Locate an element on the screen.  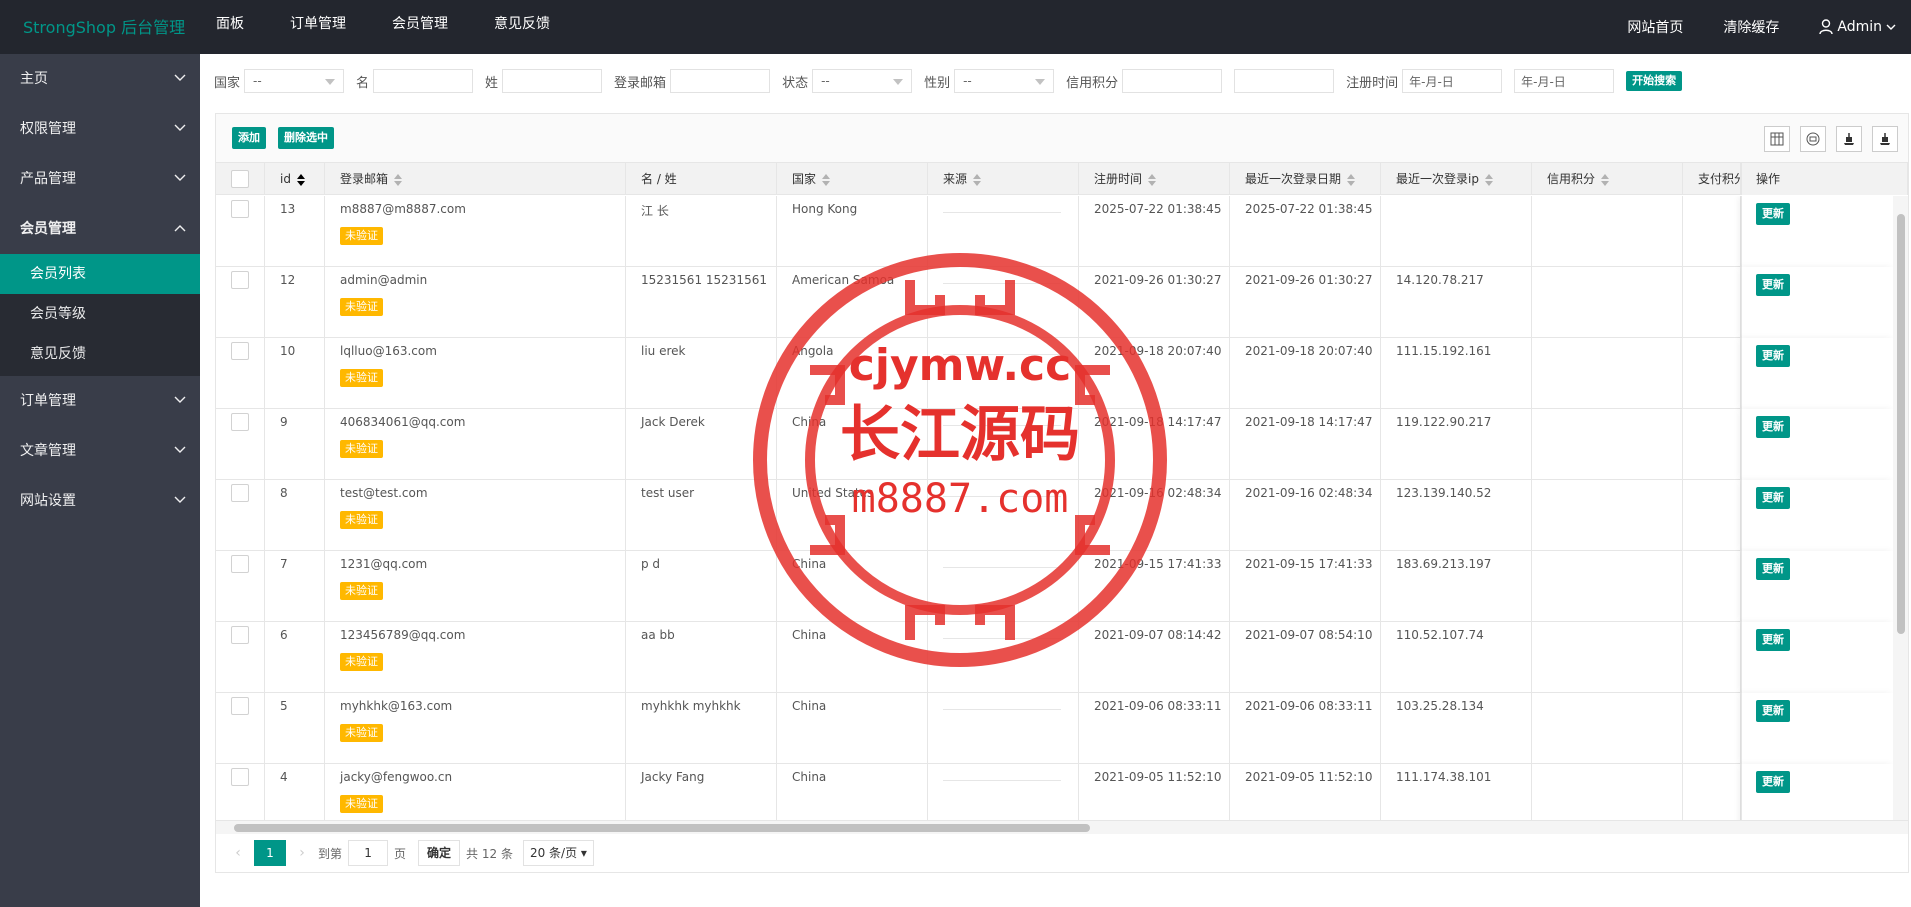
vertical-scrollbar is located at coordinates (1900, 508).